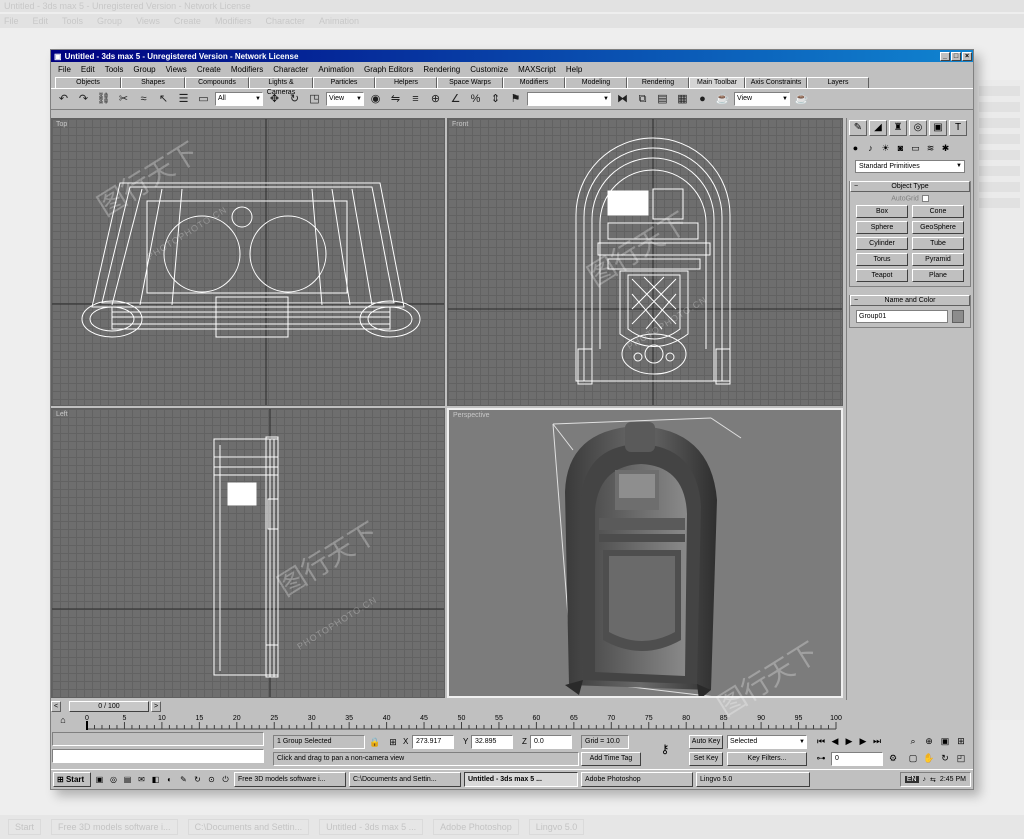  I want to click on arc-rotate-icon: ↻, so click(945, 758).